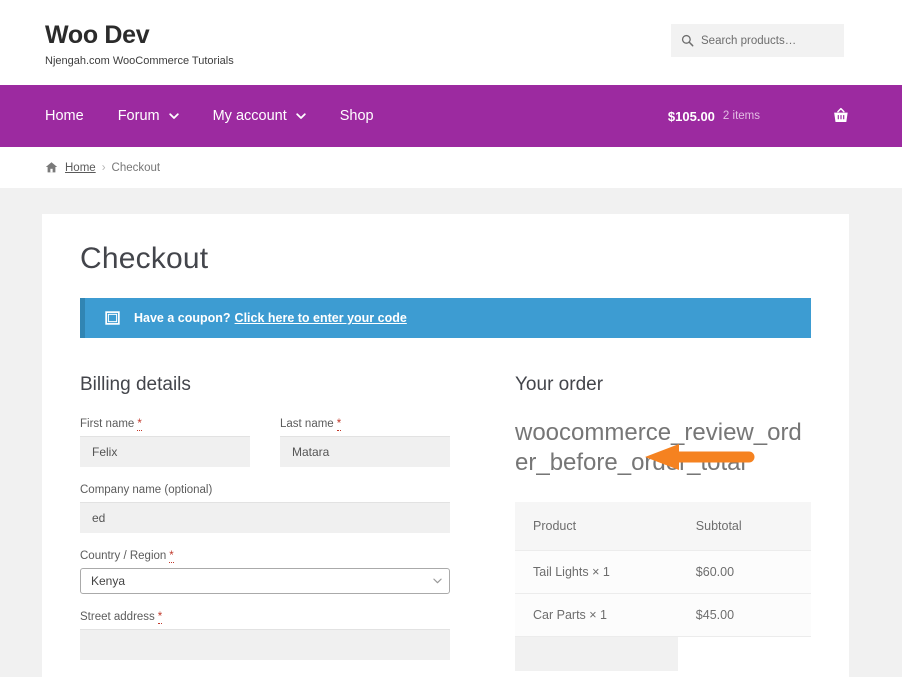  Describe the element at coordinates (97, 35) in the screenshot. I see `site-title: Woo Dev` at that location.